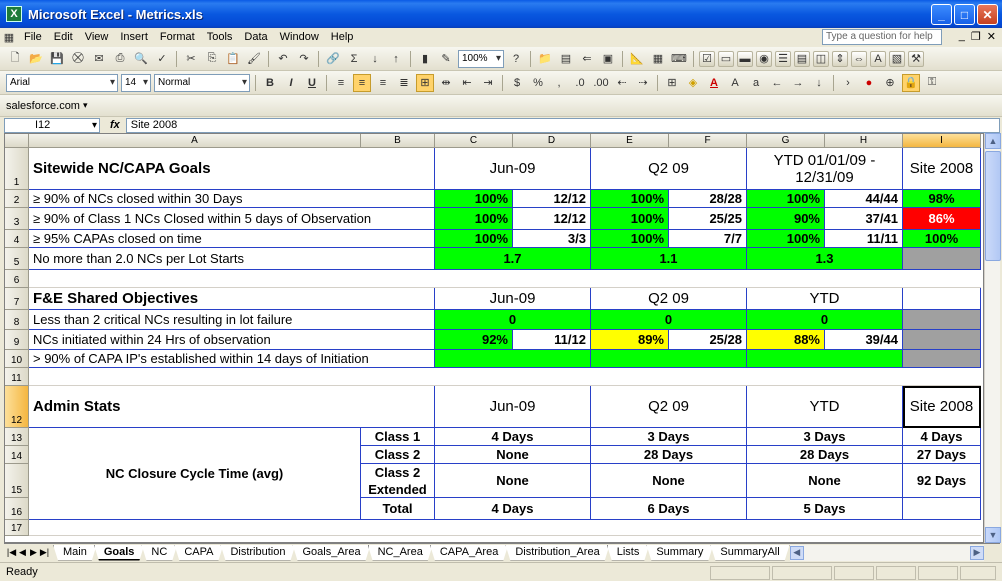 This screenshot has height=581, width=1002. What do you see at coordinates (513, 407) in the screenshot?
I see `period-header: Jun-09` at bounding box center [513, 407].